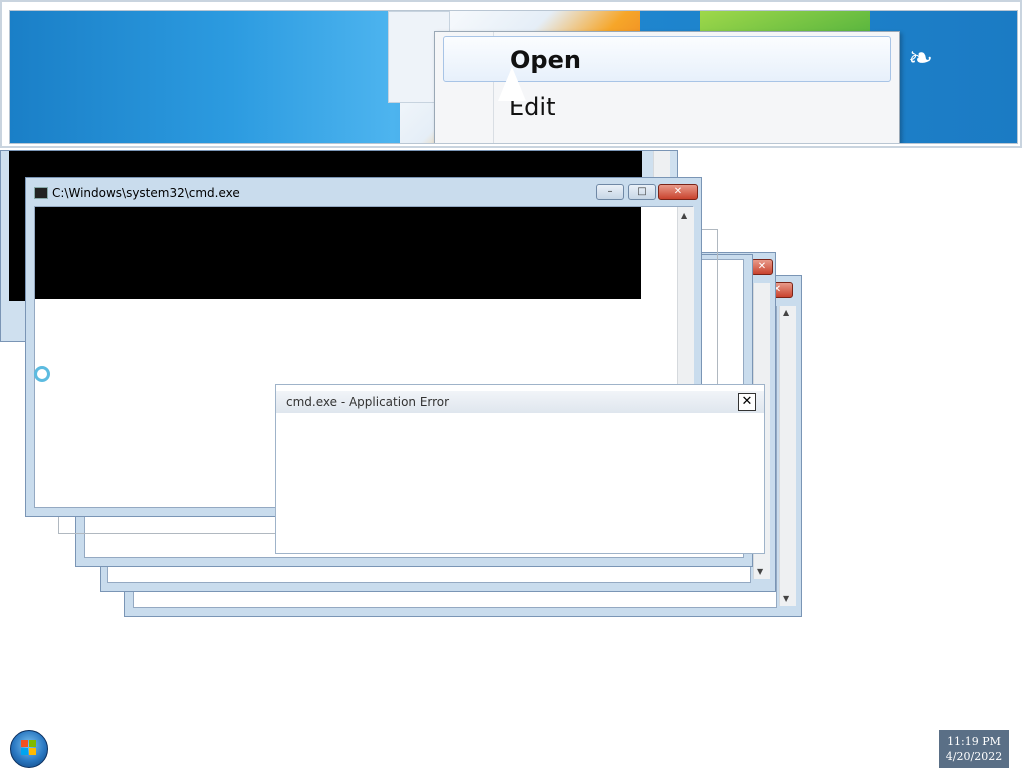 The width and height of the screenshot is (1024, 768). What do you see at coordinates (520, 402) in the screenshot?
I see `dialog-title: cmd.exe - Application Error` at bounding box center [520, 402].